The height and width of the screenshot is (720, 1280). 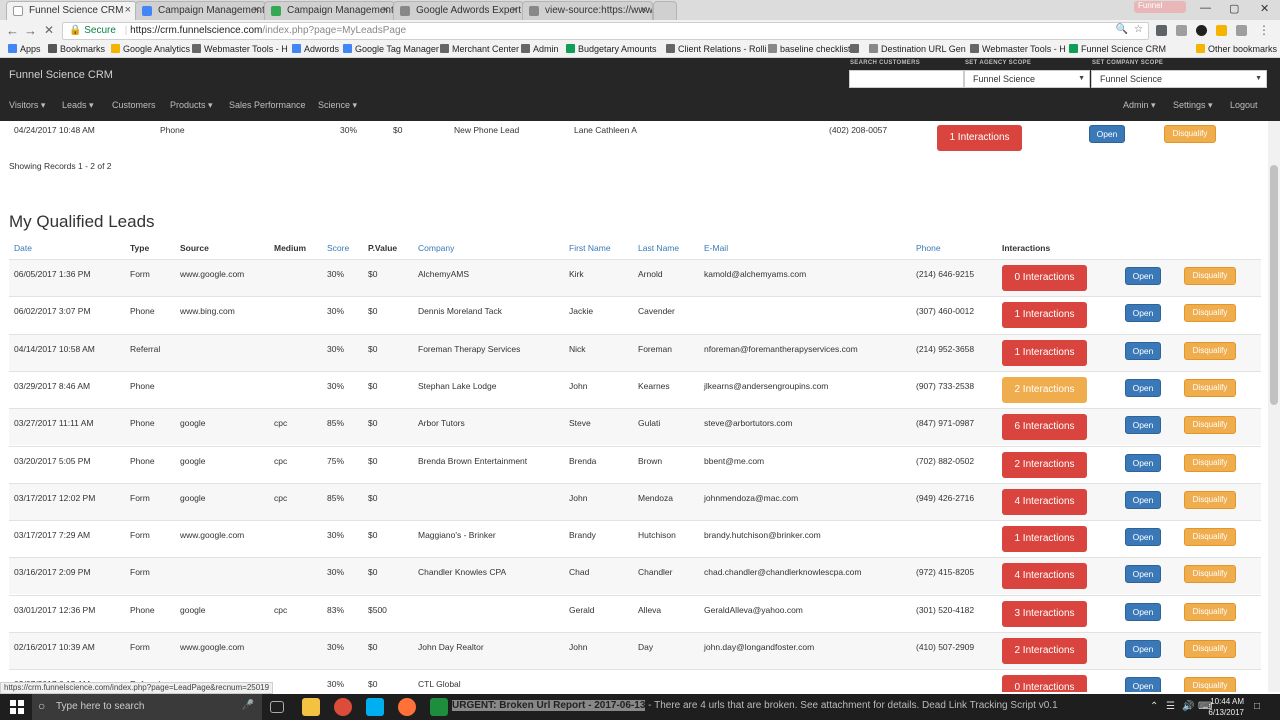 I want to click on minimize-icon: —, so click(x=1205, y=8).